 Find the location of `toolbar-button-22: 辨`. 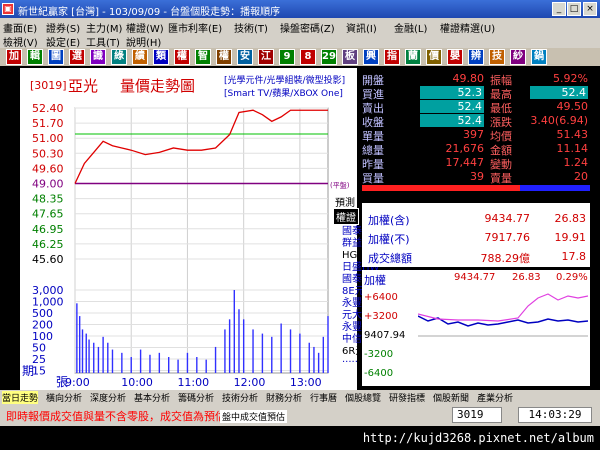

toolbar-button-22: 辨 is located at coordinates (476, 57).